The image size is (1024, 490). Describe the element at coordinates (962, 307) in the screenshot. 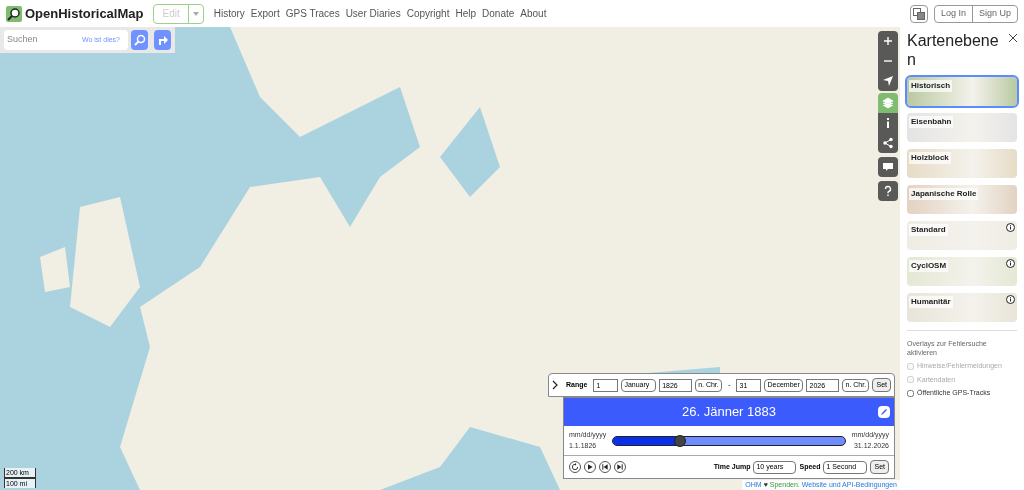

I see `layer-option: Humanitär` at that location.